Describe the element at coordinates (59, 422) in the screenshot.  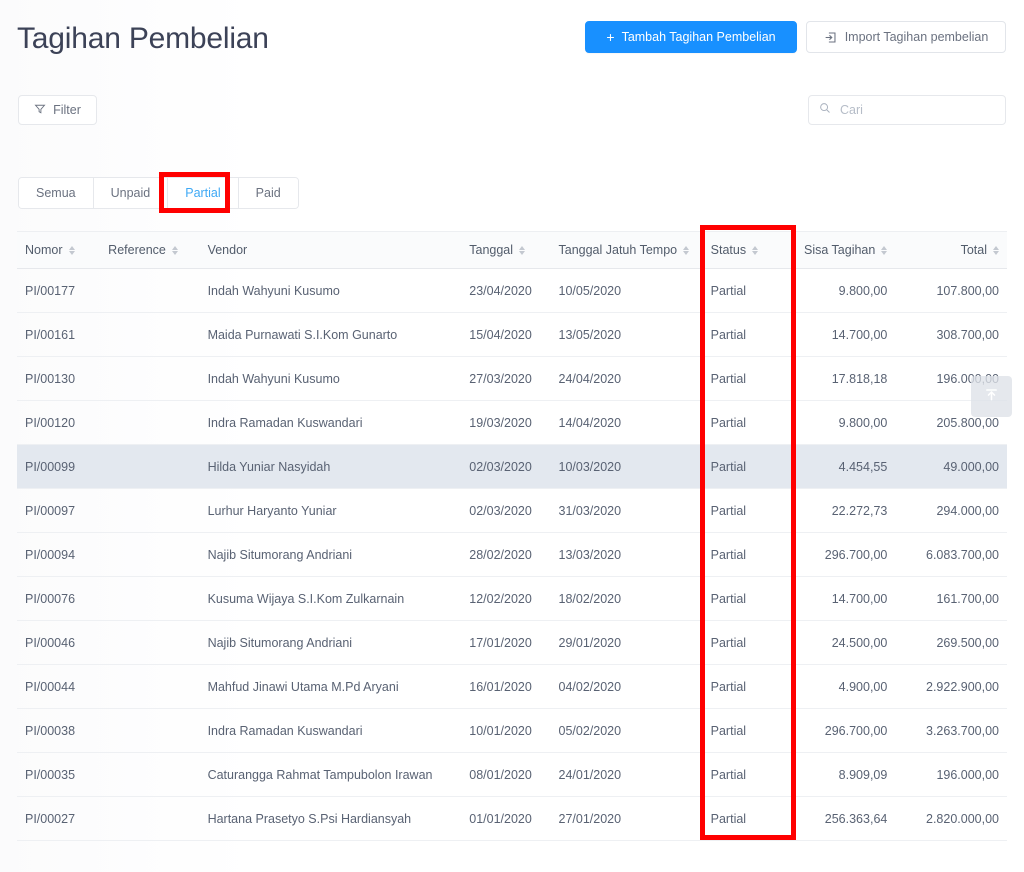
I see `cell-nomor: PI/00120` at that location.